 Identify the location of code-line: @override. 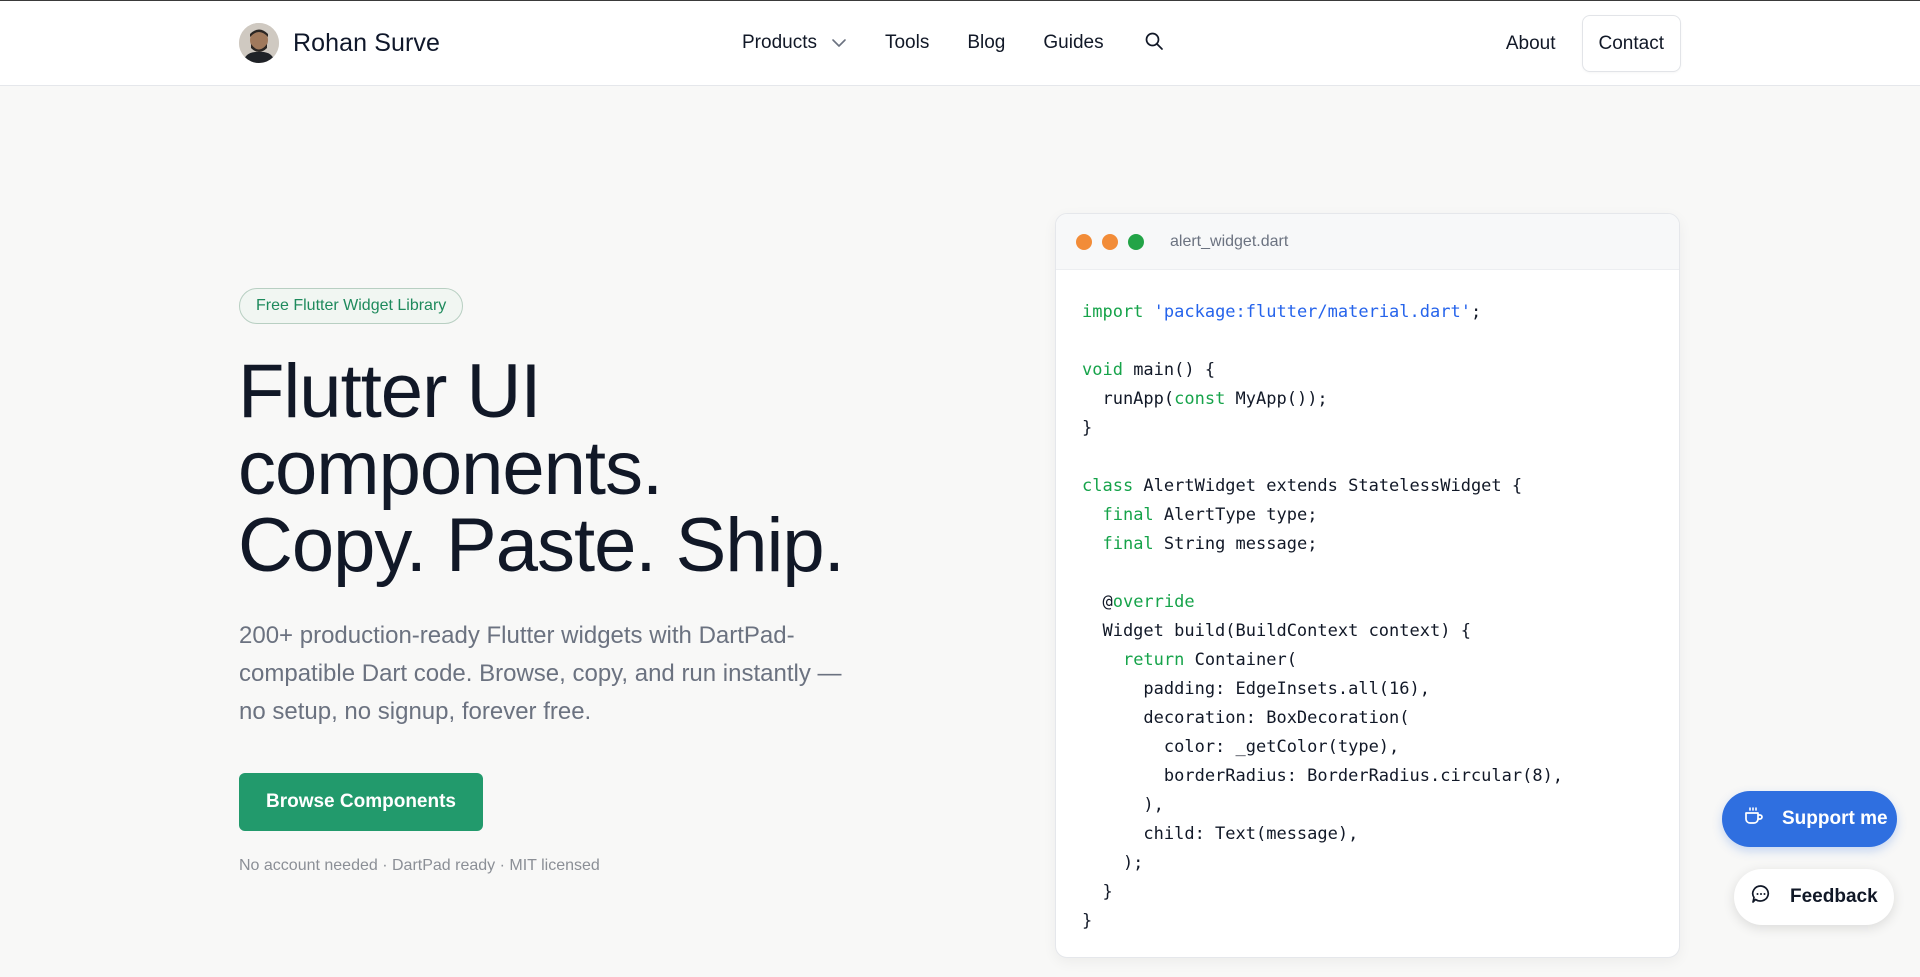
(1380, 602).